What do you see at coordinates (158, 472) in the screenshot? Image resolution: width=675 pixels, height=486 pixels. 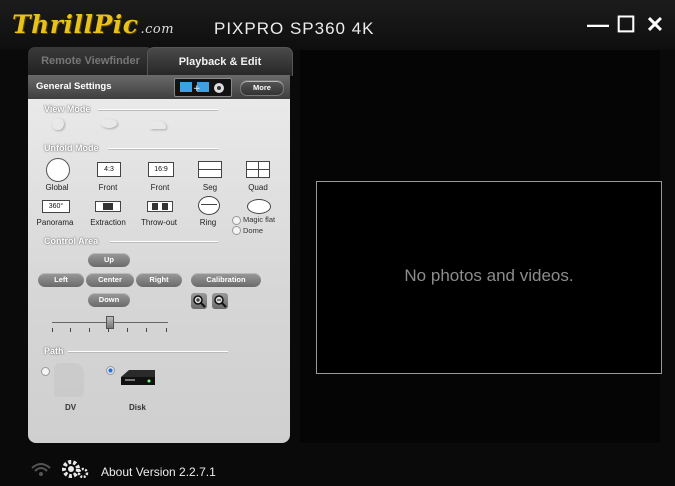 I see `about-version: About Version 2.2.7.1` at bounding box center [158, 472].